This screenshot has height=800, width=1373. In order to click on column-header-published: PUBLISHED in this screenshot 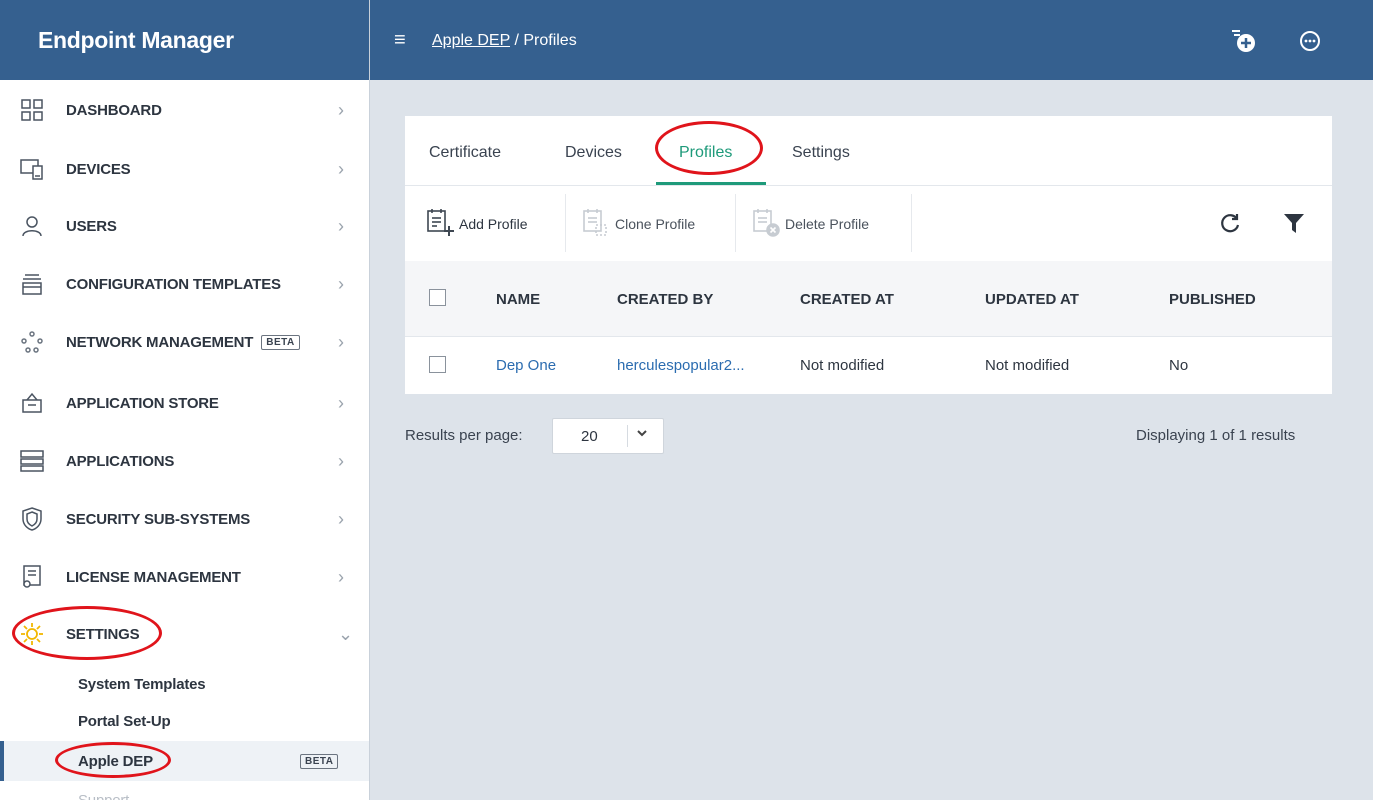, I will do `click(1212, 299)`.